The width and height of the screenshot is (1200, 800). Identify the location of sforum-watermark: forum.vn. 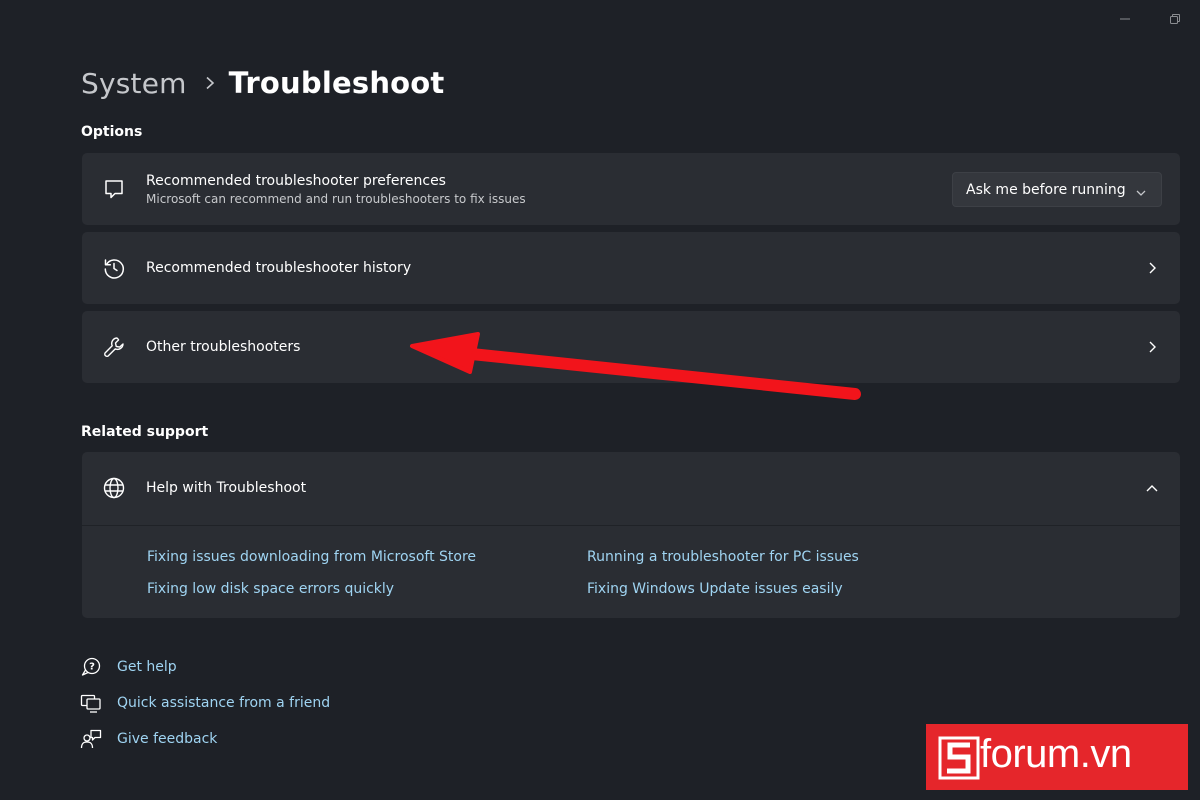
(1057, 757).